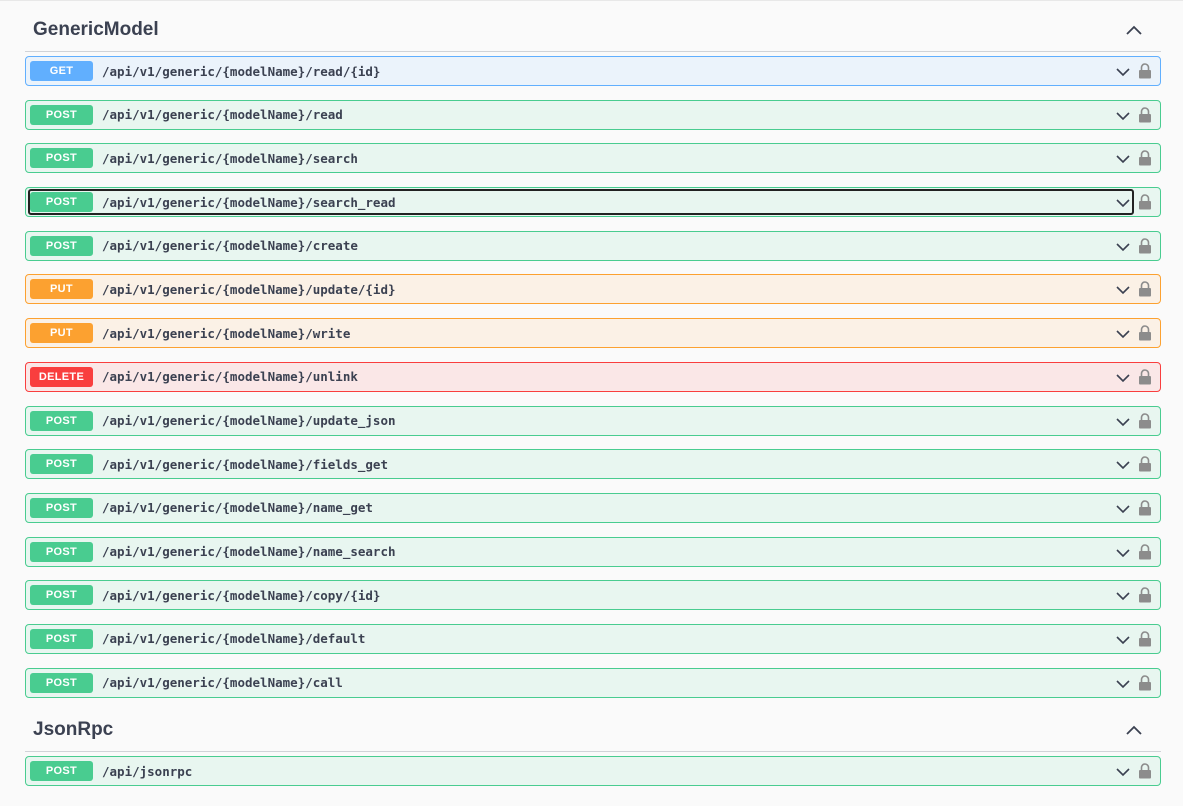  I want to click on operation-path: /api/v1/generic/{modelName}/update_json, so click(249, 420).